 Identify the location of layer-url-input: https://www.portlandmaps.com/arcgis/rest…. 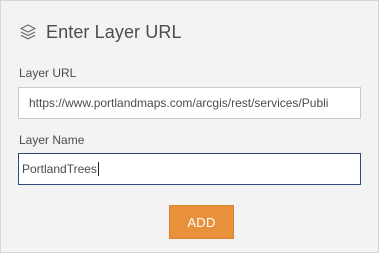
(189, 103).